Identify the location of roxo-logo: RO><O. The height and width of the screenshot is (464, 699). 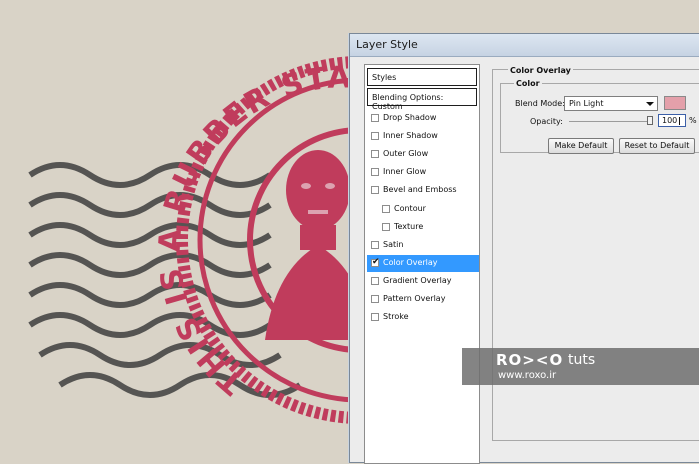
(530, 360).